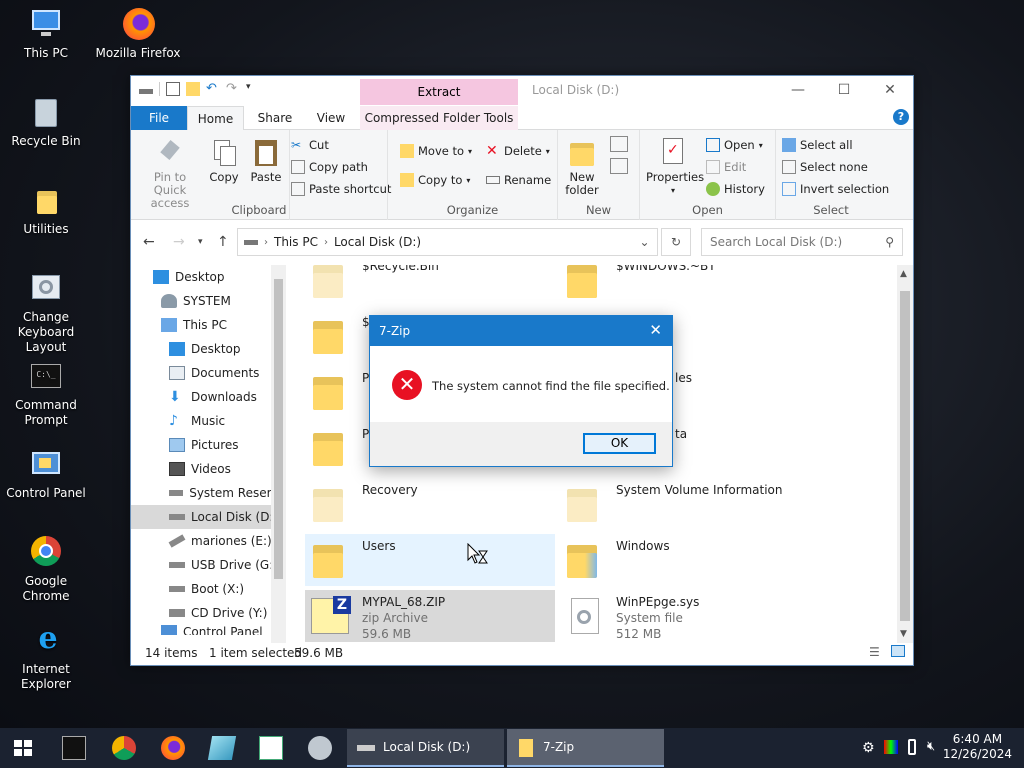  Describe the element at coordinates (521, 331) in the screenshot. I see `dialog-title-bar: 7-Zip ✕` at that location.